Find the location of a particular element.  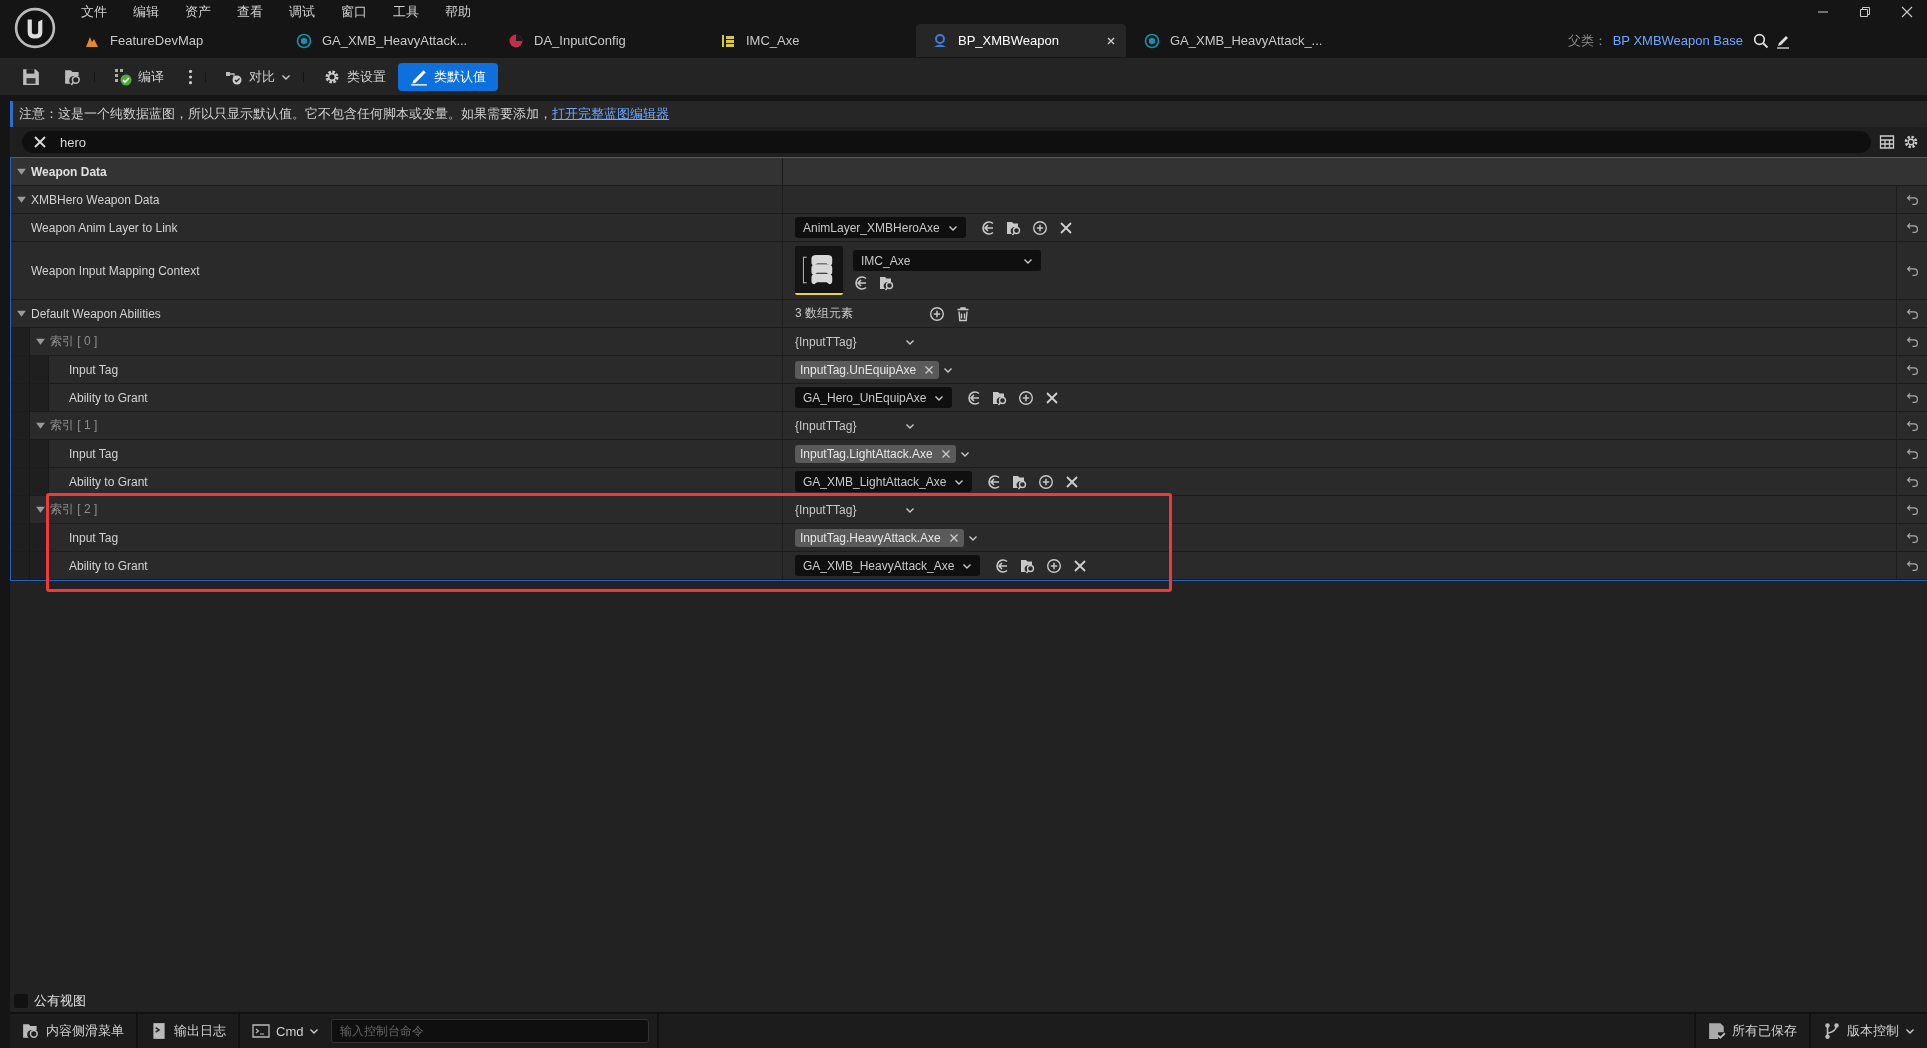

document-tab: FeatureDevMap is located at coordinates (173, 40).